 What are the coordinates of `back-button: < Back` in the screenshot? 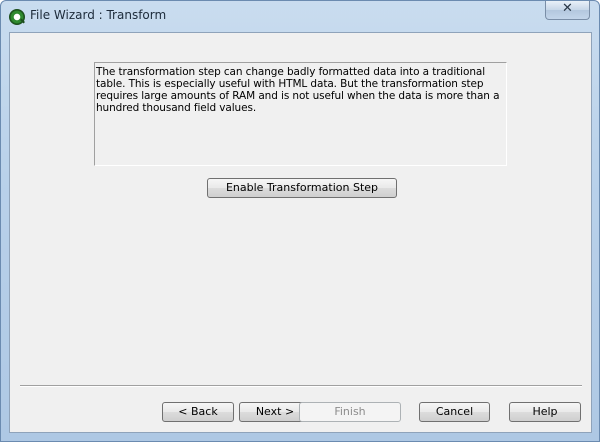 It's located at (198, 412).